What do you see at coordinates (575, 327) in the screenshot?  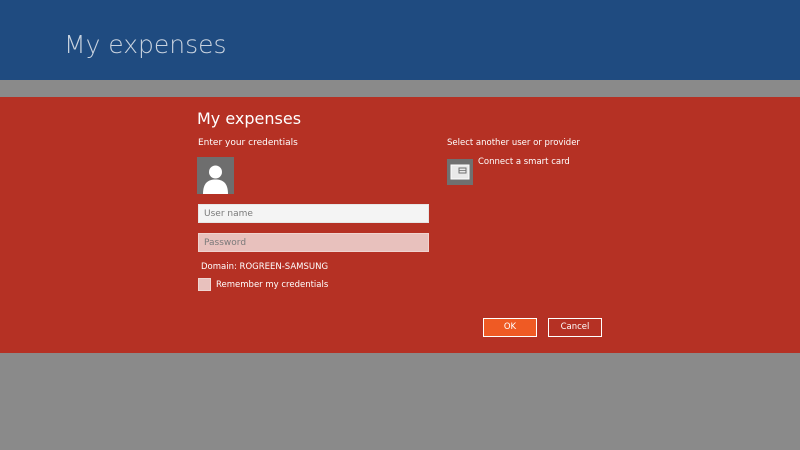 I see `cancel-button: Cancel` at bounding box center [575, 327].